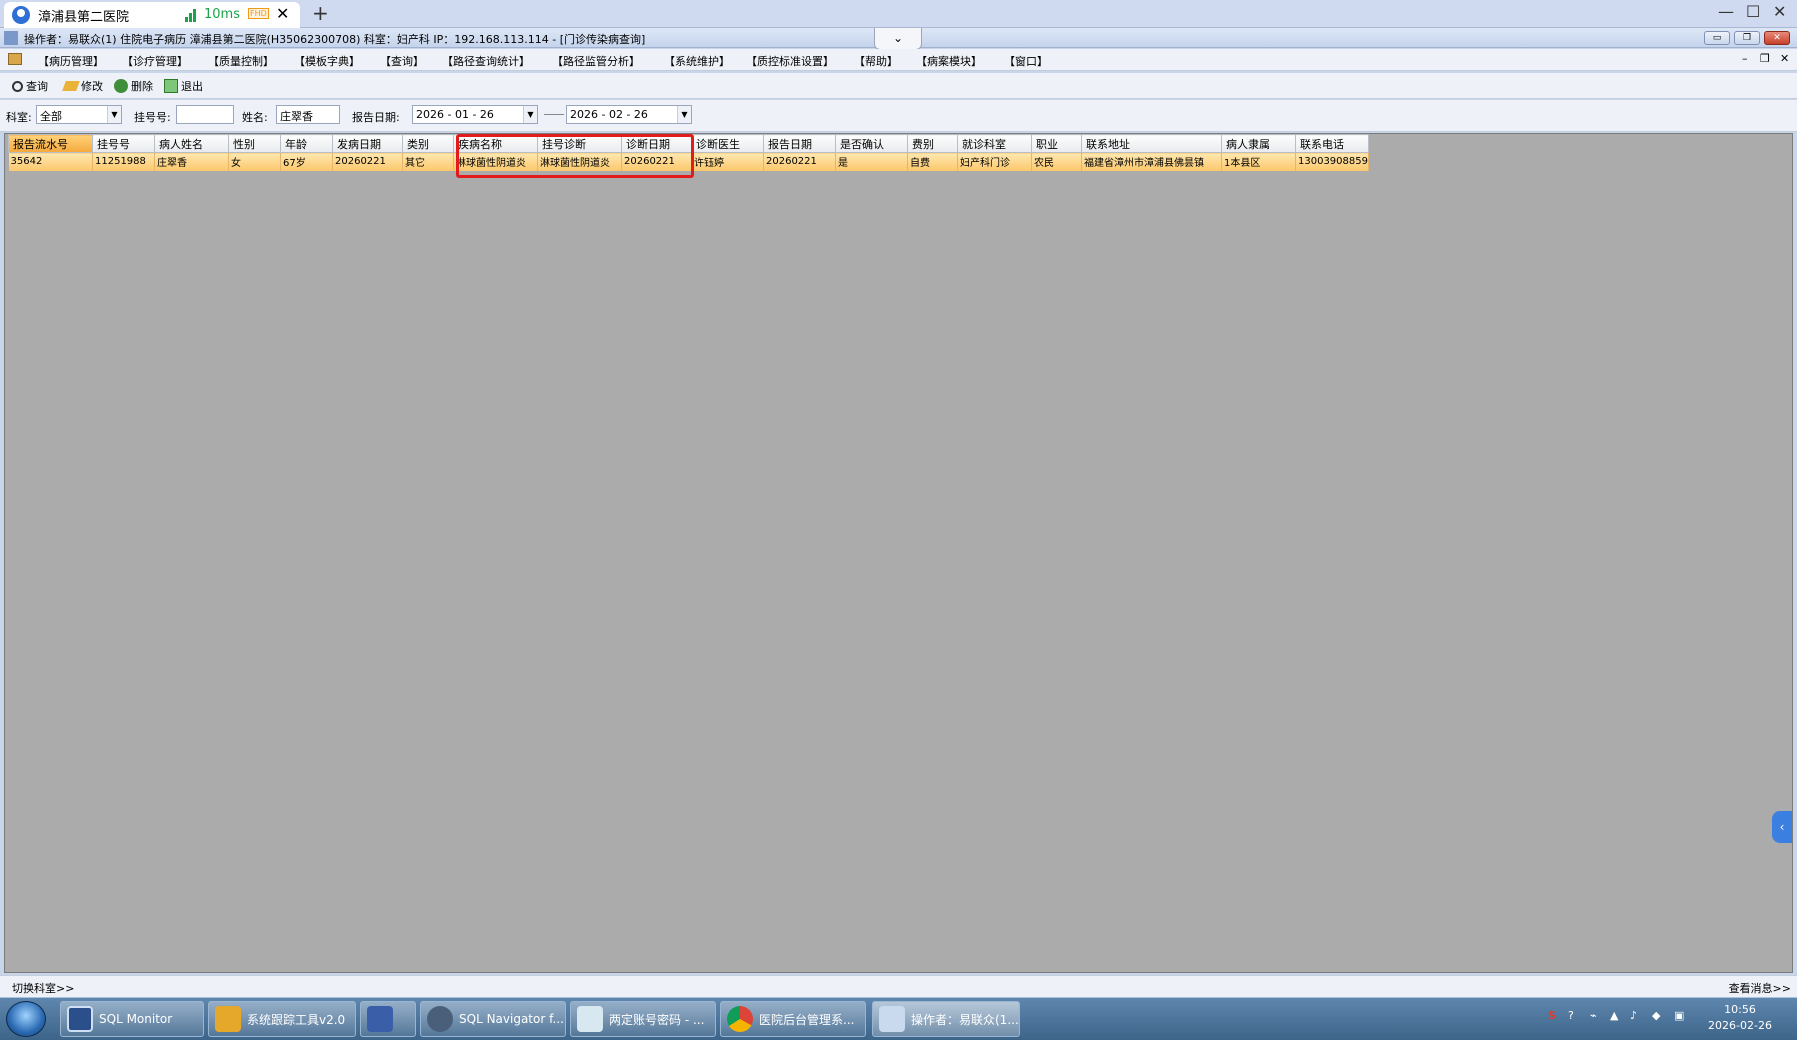 The height and width of the screenshot is (1040, 1797). Describe the element at coordinates (282, 1019) in the screenshot. I see `taskbar-item: 系统跟踪工具v2.0` at that location.